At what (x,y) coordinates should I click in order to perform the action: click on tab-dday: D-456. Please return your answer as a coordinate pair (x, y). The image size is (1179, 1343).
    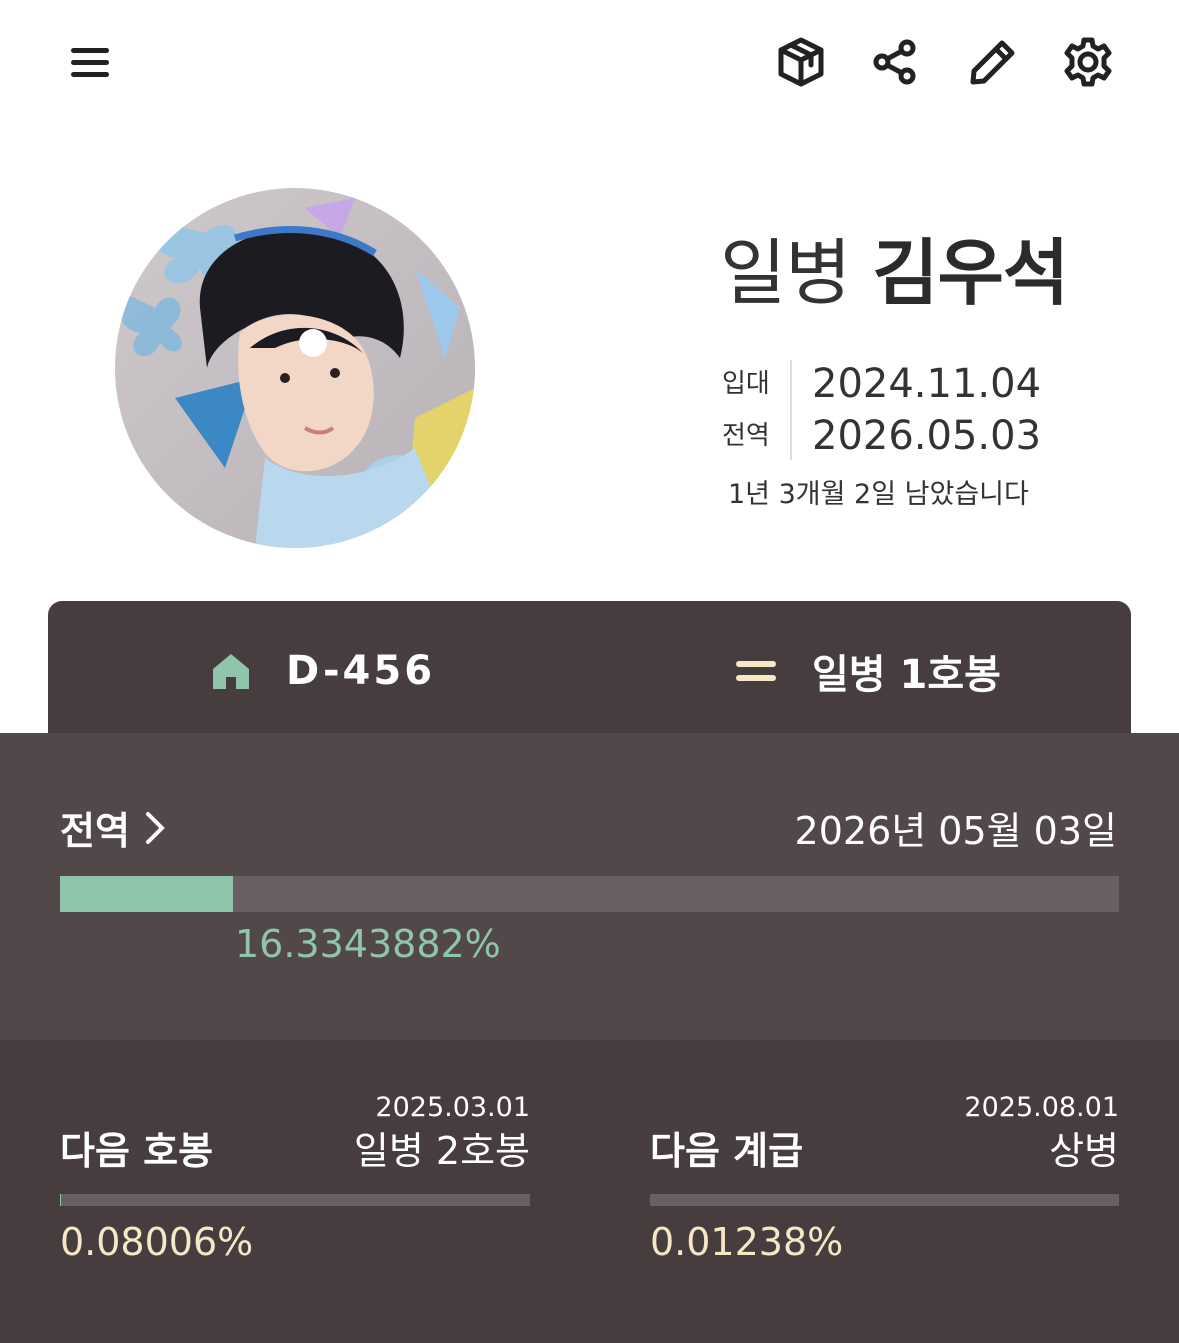
    Looking at the image, I should click on (323, 671).